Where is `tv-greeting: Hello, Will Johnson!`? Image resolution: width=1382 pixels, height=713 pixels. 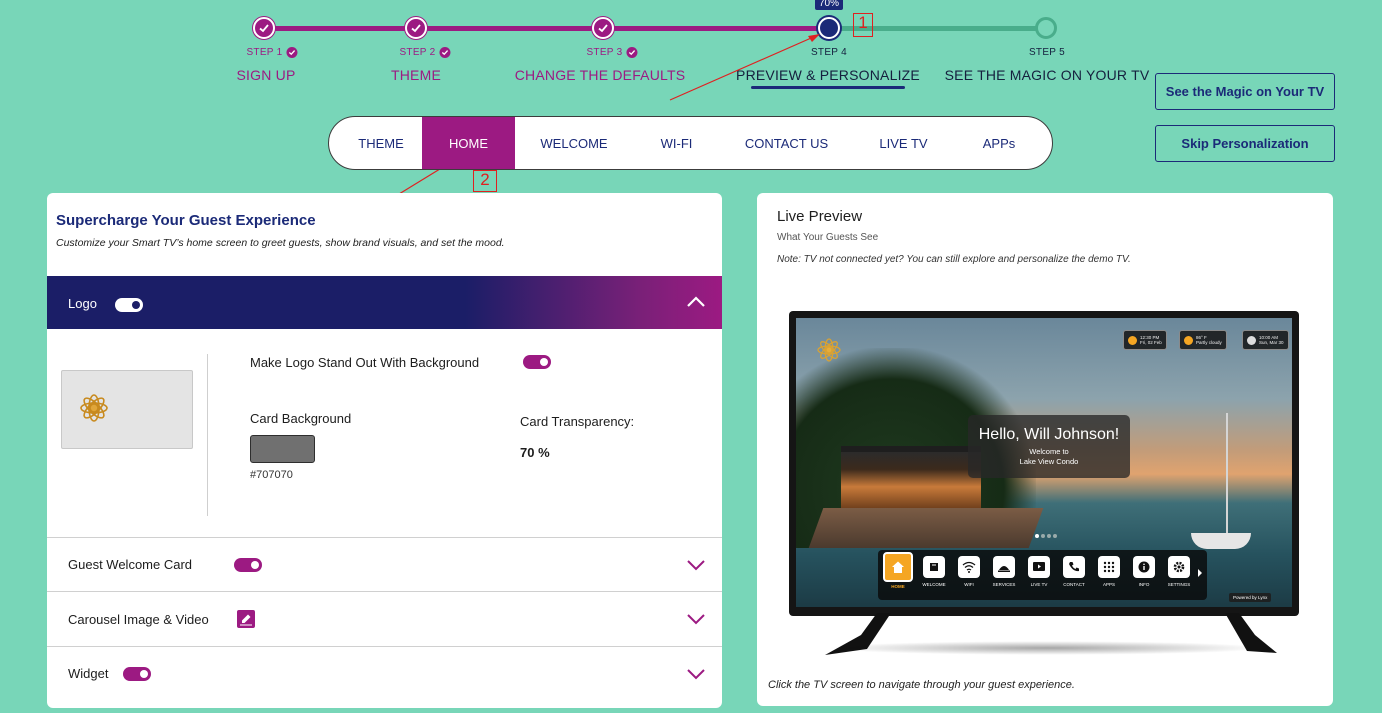
tv-greeting: Hello, Will Johnson! is located at coordinates (1049, 434).